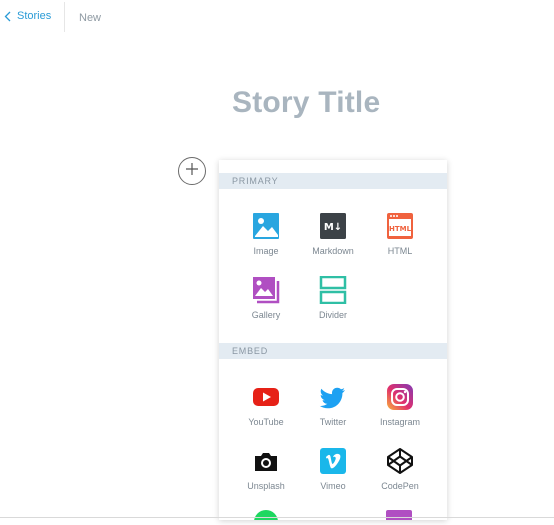 Image resolution: width=554 pixels, height=525 pixels. I want to click on status-label: New, so click(90, 18).